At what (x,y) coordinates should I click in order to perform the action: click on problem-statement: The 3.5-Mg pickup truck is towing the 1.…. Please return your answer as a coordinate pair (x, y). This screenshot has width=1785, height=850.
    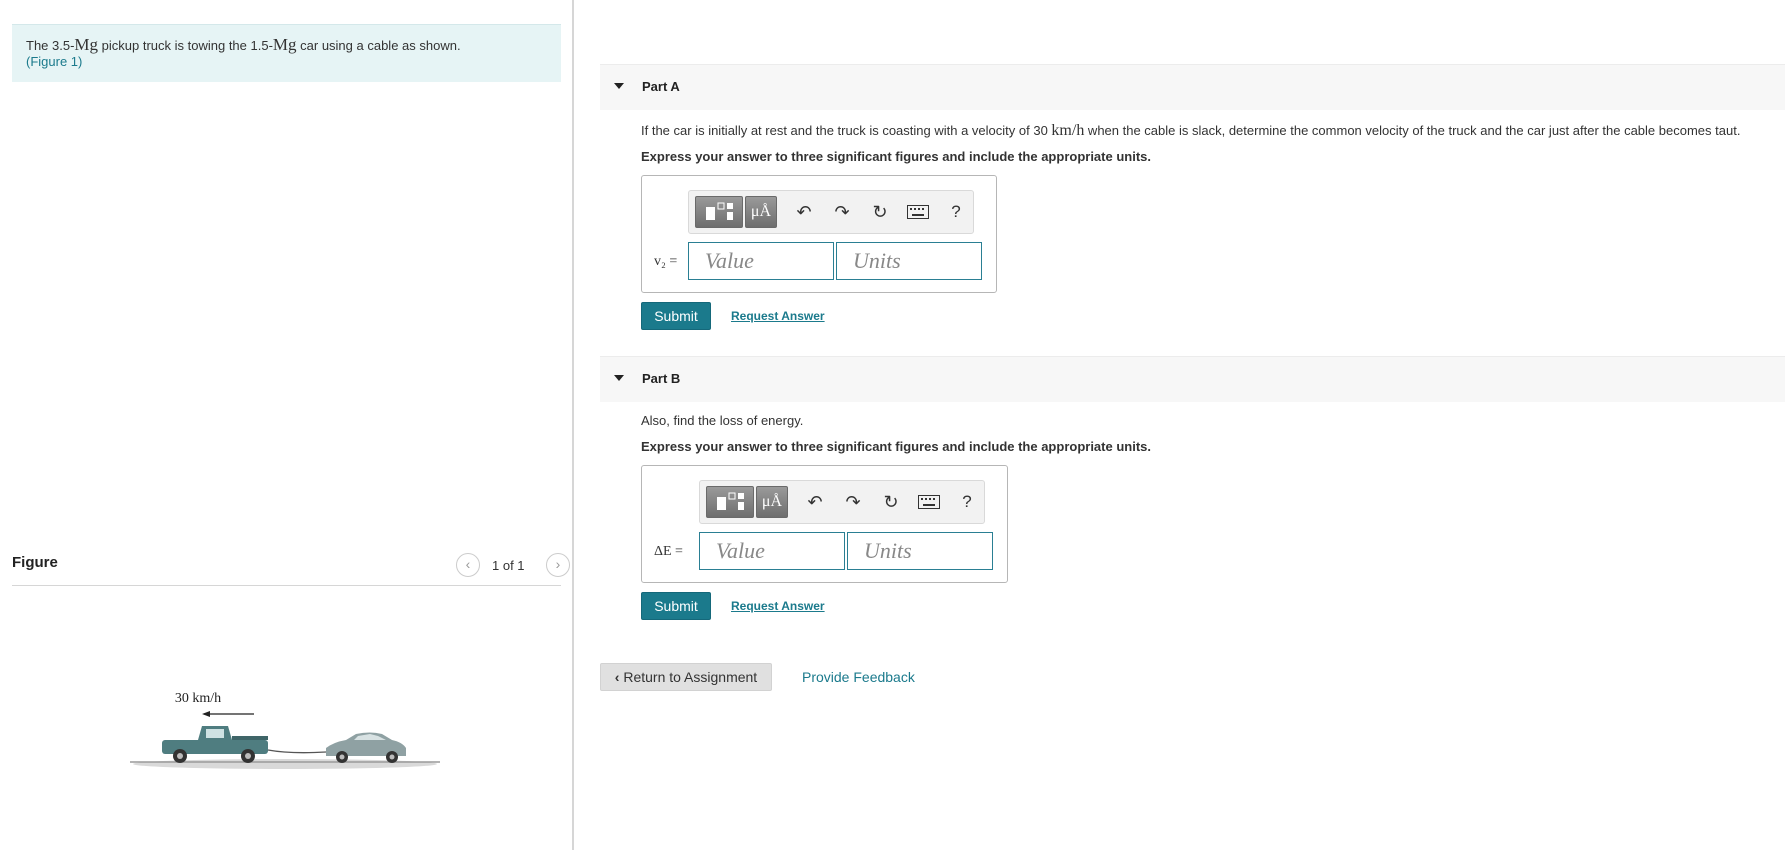
    Looking at the image, I should click on (286, 53).